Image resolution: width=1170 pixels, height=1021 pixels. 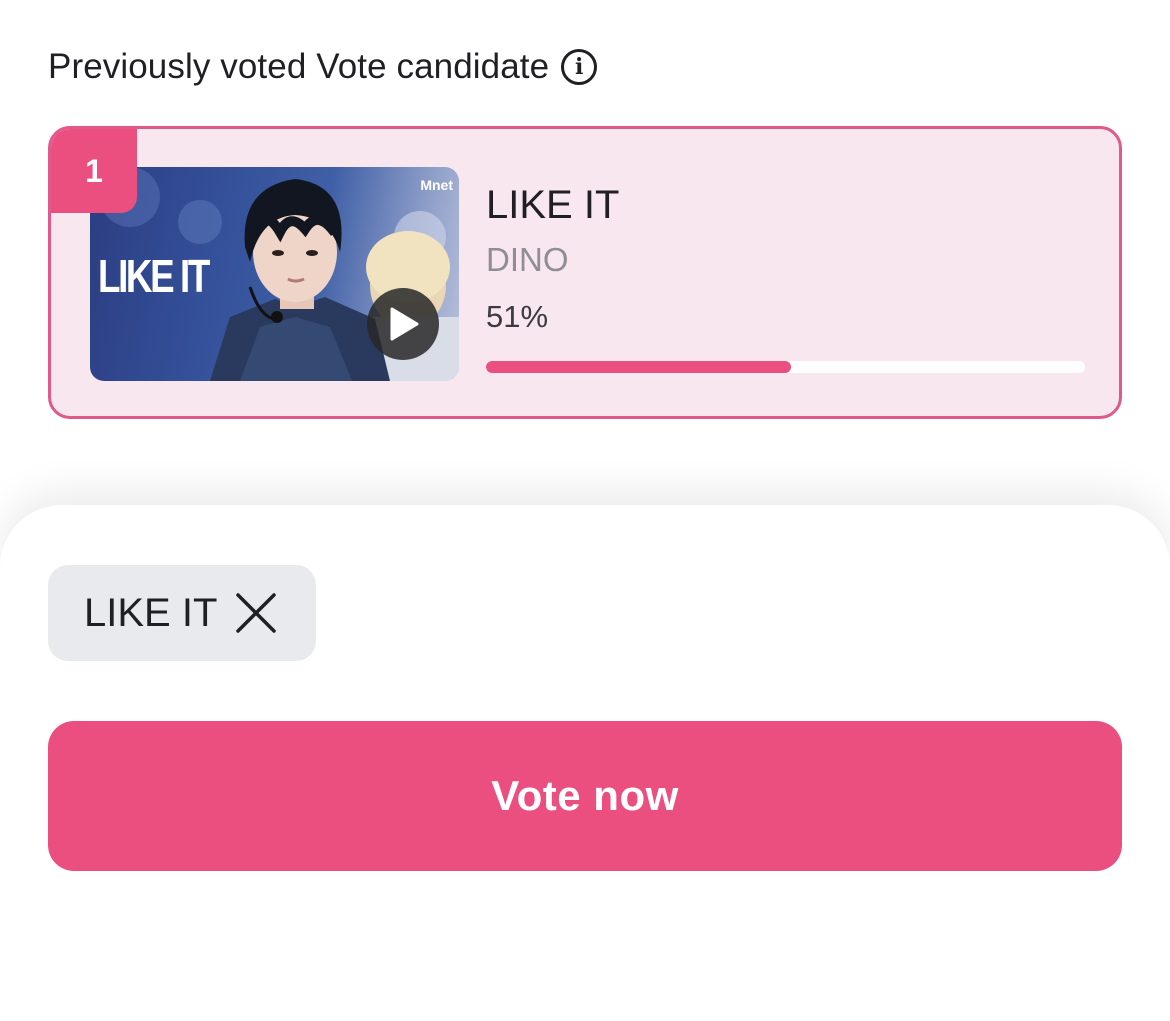 I want to click on vote-percent: 51%, so click(x=517, y=316).